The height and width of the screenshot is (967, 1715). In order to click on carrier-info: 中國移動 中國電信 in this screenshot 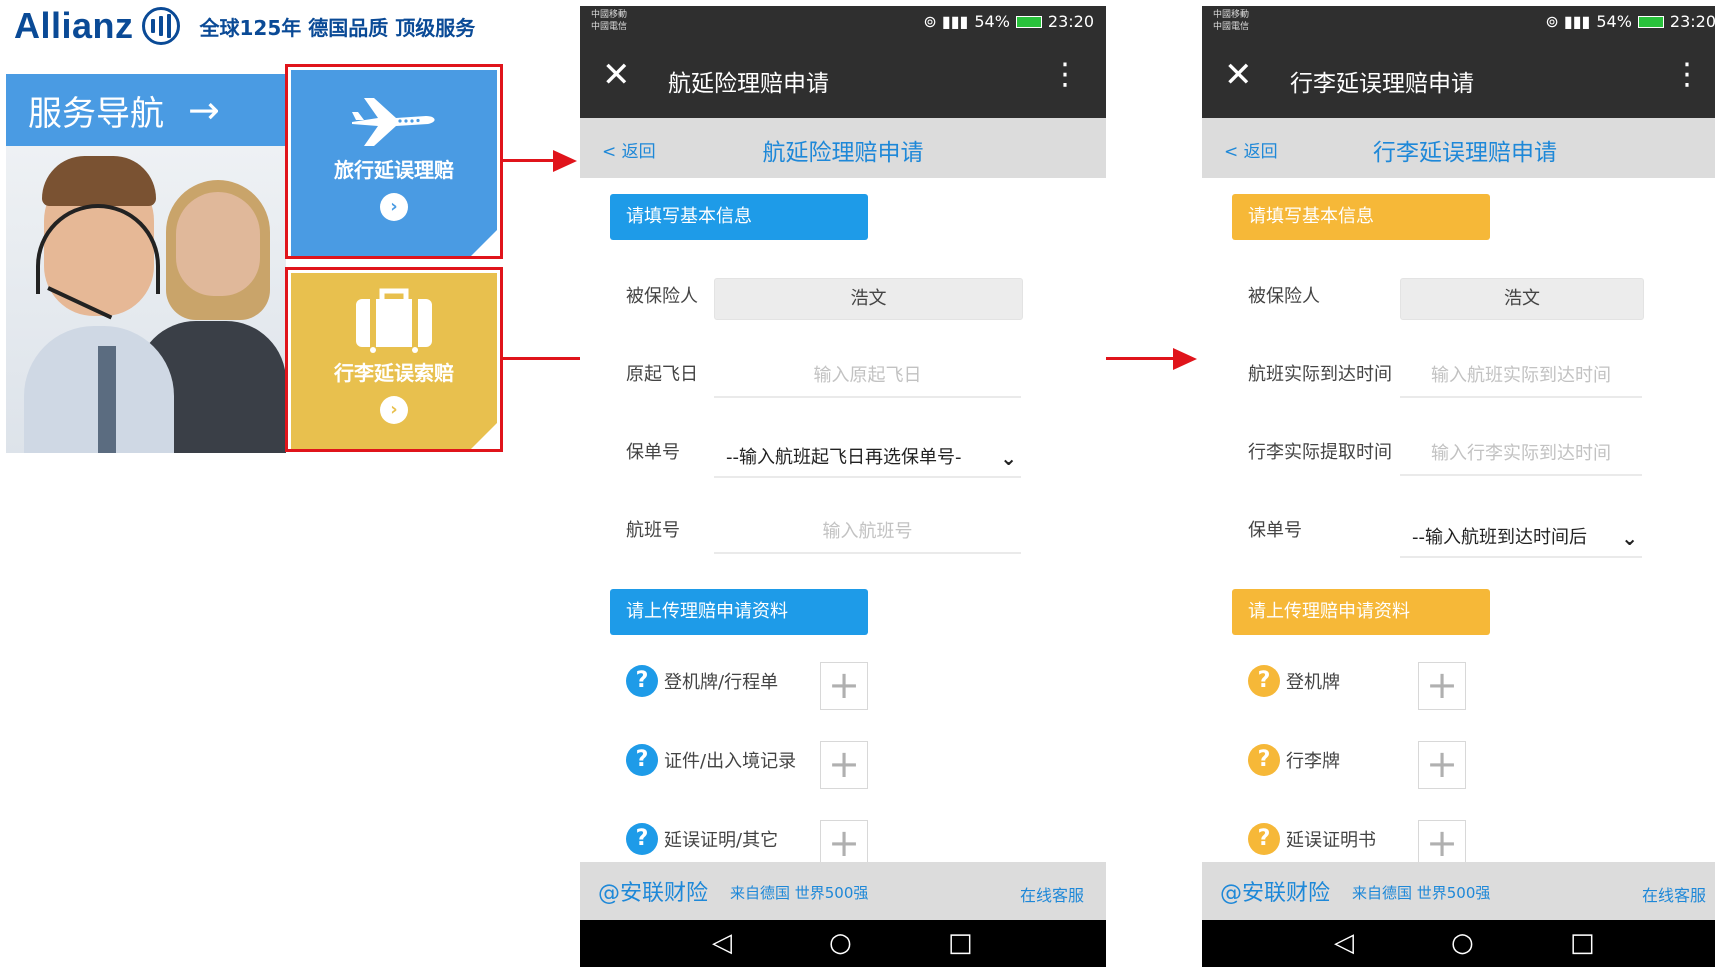, I will do `click(1231, 21)`.